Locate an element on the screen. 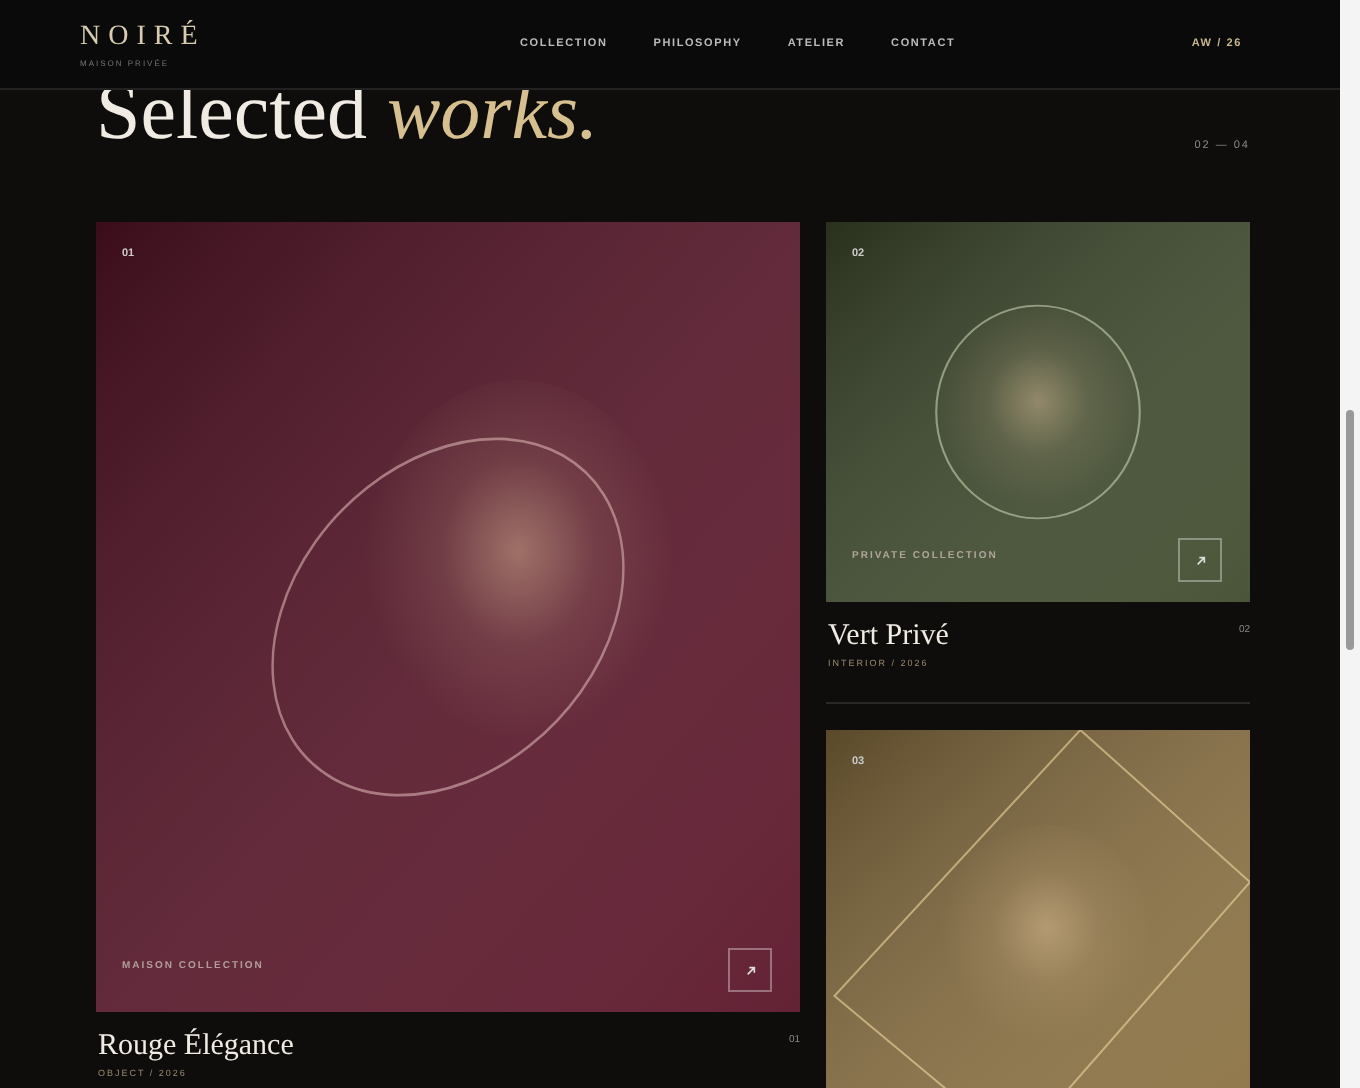 Image resolution: width=1360 pixels, height=1088 pixels. work-title: Vert Privé is located at coordinates (888, 636).